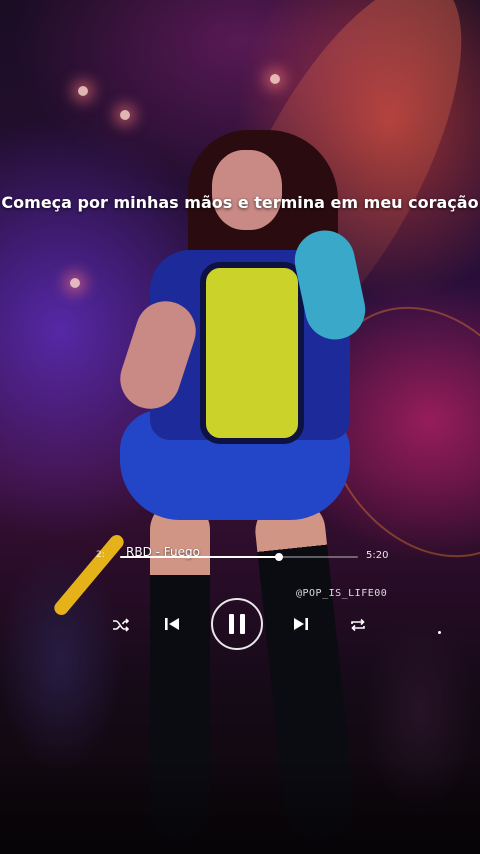 Image resolution: width=480 pixels, height=854 pixels. I want to click on shuffle-button, so click(121, 625).